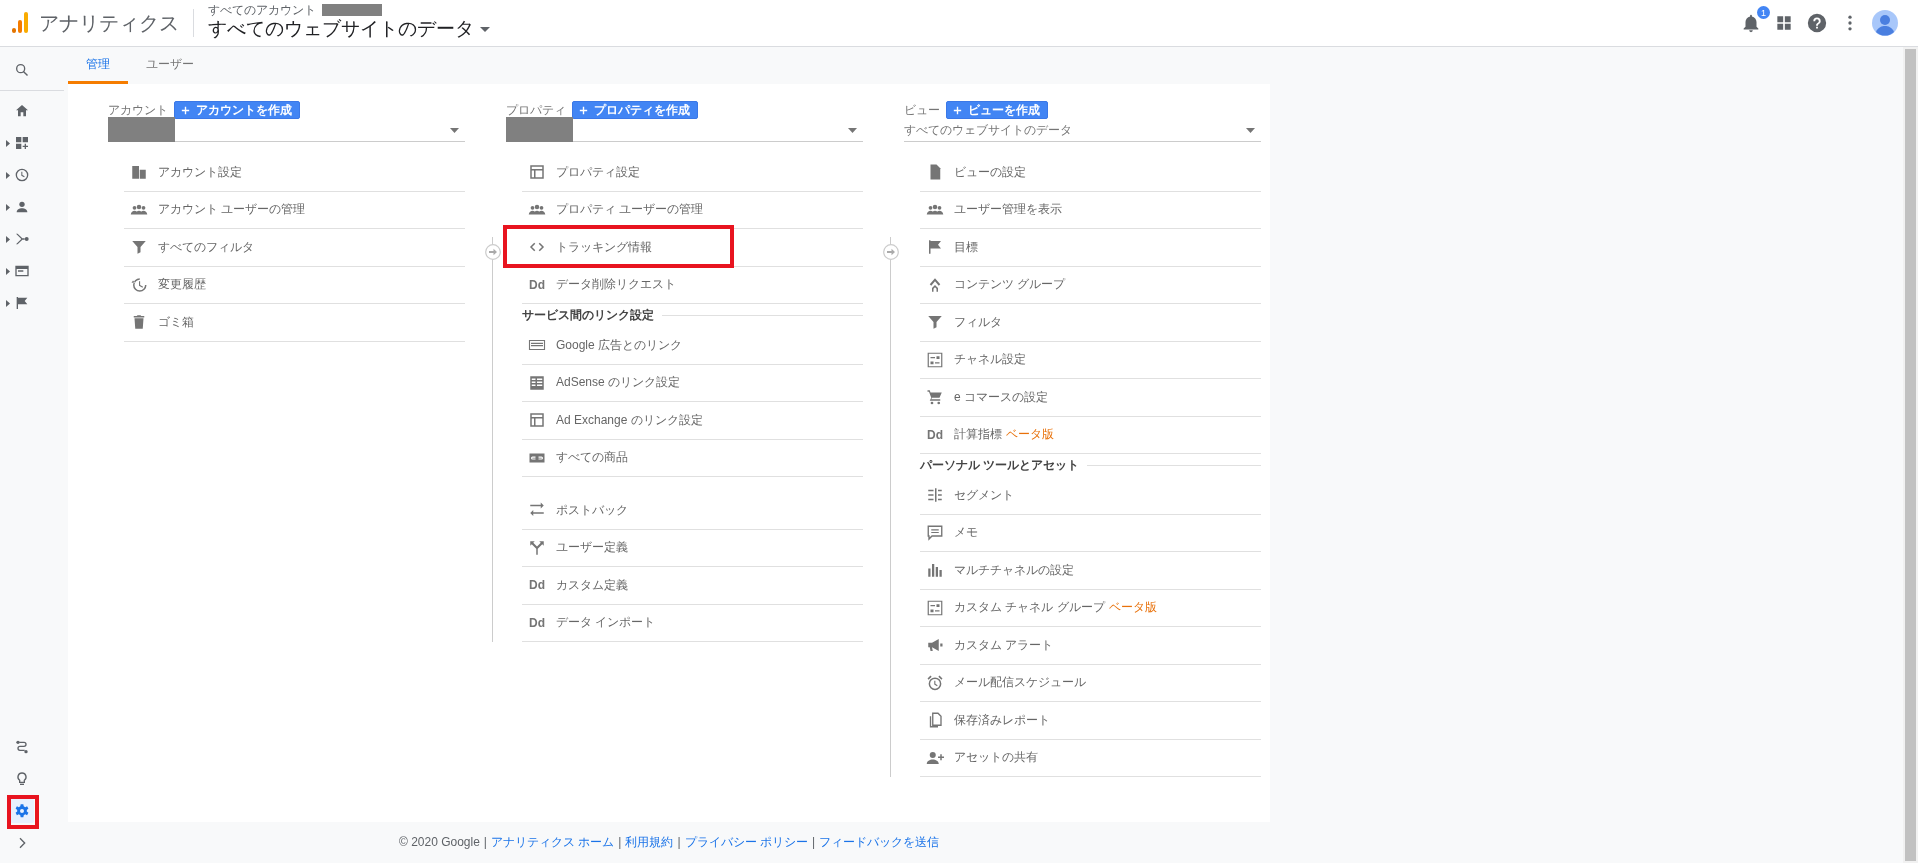 This screenshot has width=1918, height=863. What do you see at coordinates (1010, 285) in the screenshot?
I see `menu-item: コンテンツ グループ` at bounding box center [1010, 285].